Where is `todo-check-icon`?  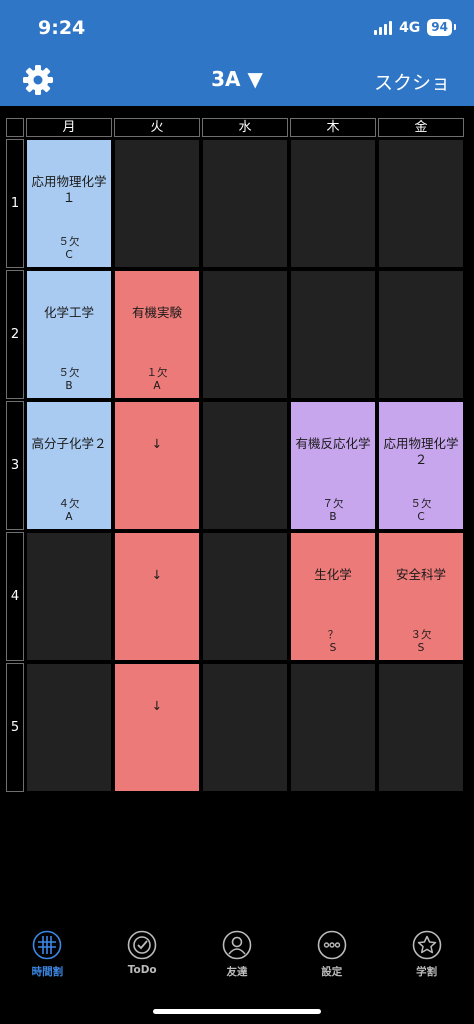 todo-check-icon is located at coordinates (142, 945).